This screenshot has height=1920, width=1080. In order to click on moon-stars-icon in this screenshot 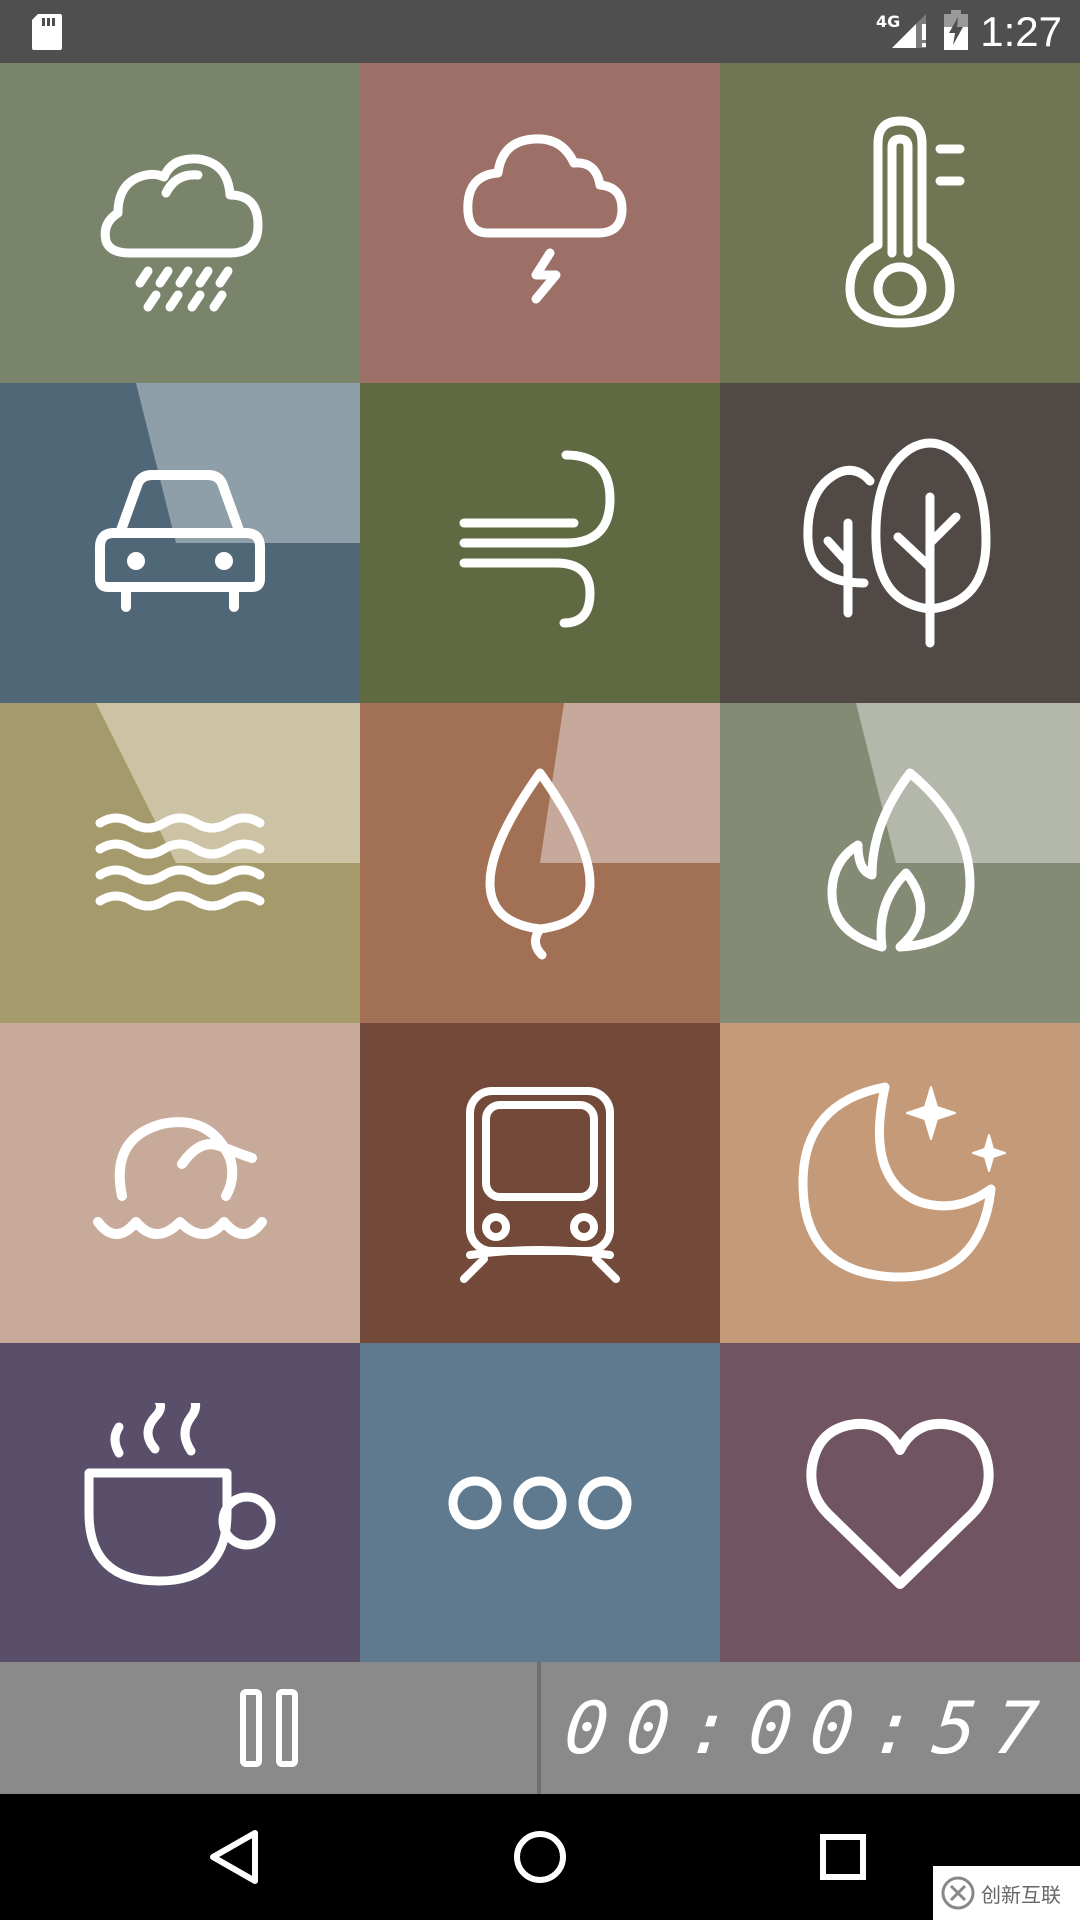, I will do `click(902, 1182)`.